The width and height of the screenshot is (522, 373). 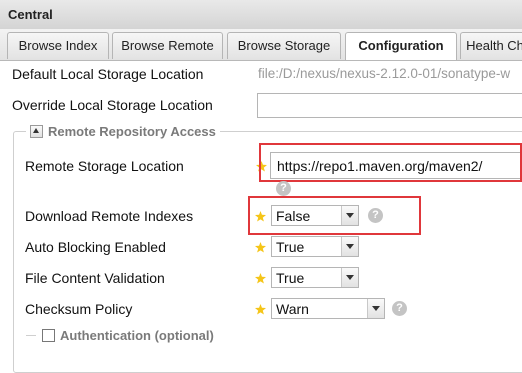 I want to click on auto-blocking-label: Auto Blocking Enabled, so click(x=95, y=247).